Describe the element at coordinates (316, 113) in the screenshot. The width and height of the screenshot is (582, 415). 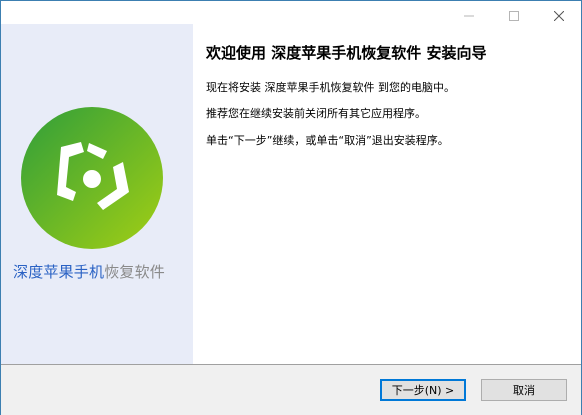
I see `close-apps-text: 推荐您在继续安装前关闭所有其它应用程序。` at that location.